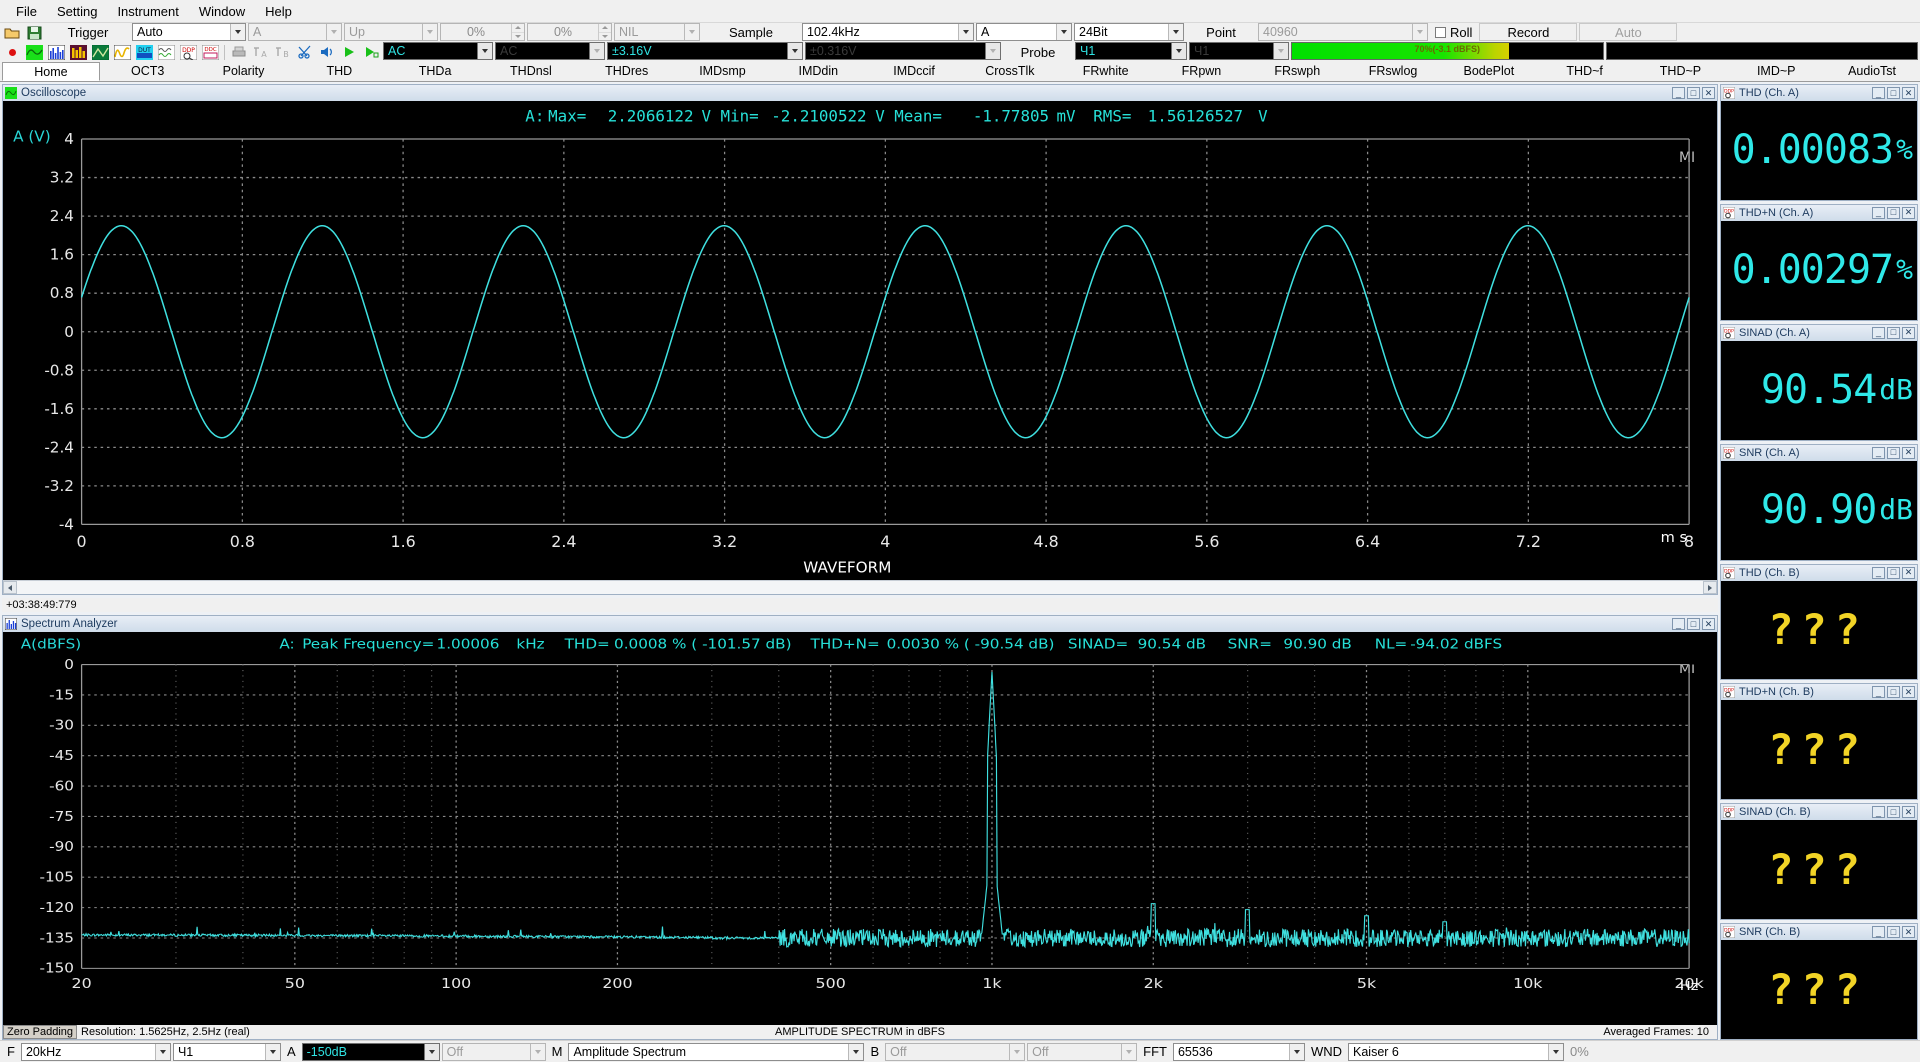 This screenshot has width=1920, height=1062. What do you see at coordinates (1528, 32) in the screenshot?
I see `record-button: Record` at bounding box center [1528, 32].